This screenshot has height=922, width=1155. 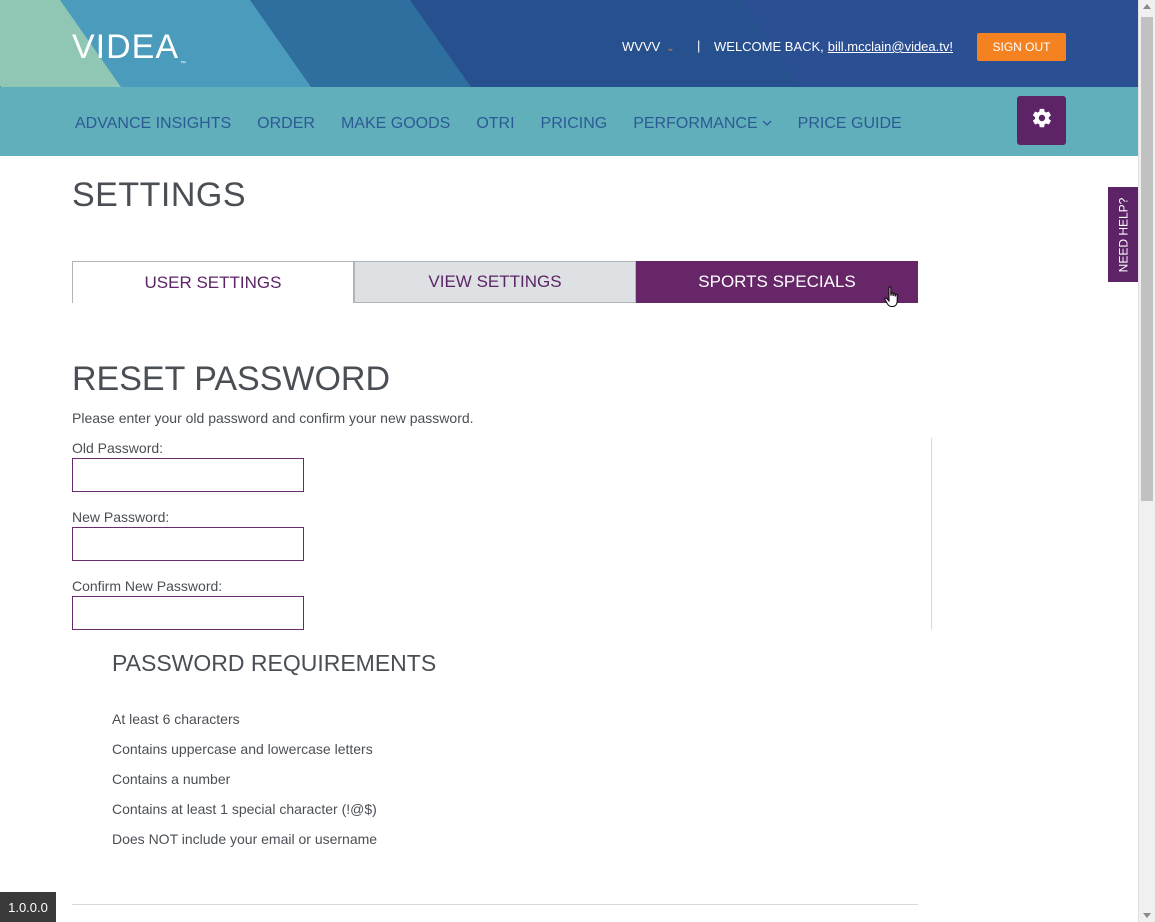 What do you see at coordinates (188, 475) in the screenshot?
I see `old-password-input` at bounding box center [188, 475].